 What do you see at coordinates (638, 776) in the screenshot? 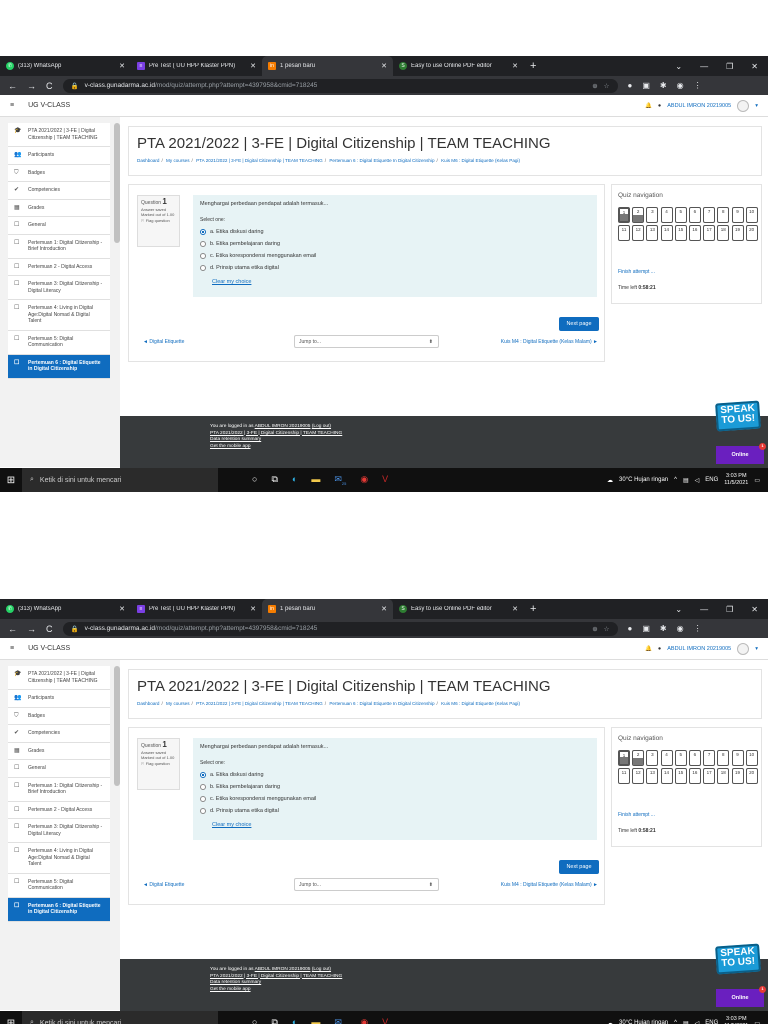
I see `quiz-nav-button: 12` at bounding box center [638, 776].